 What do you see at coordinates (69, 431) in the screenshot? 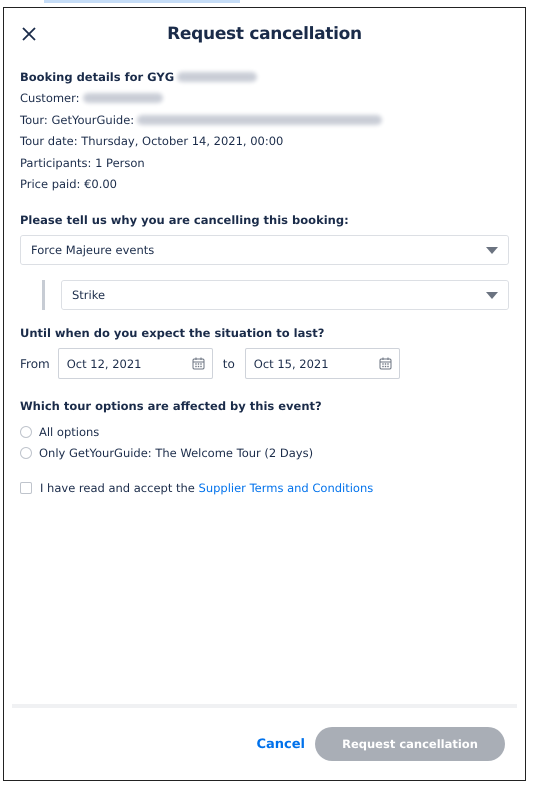
I see `radio-label: All options` at bounding box center [69, 431].